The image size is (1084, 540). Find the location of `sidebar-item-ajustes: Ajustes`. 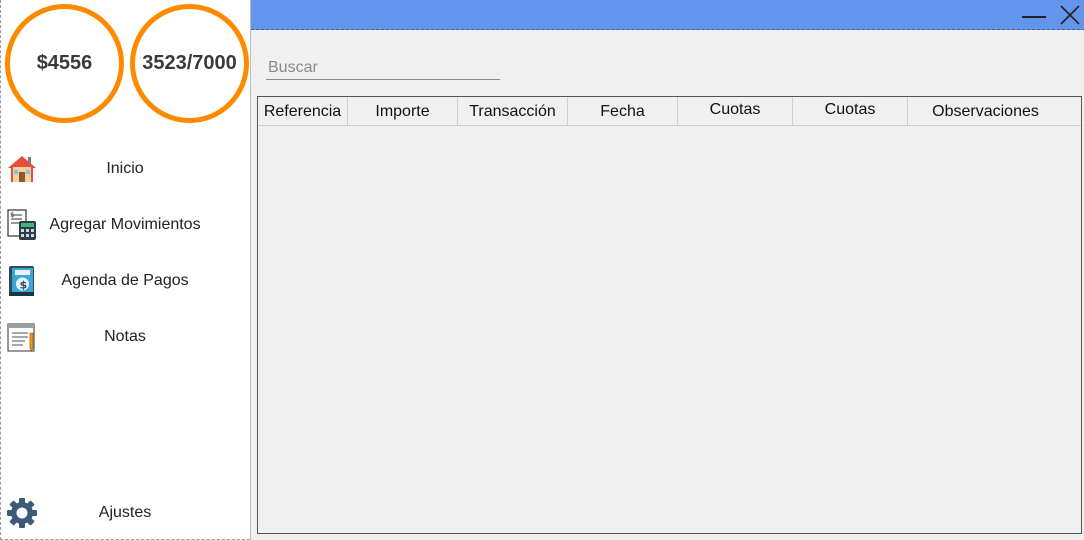

sidebar-item-ajustes: Ajustes is located at coordinates (125, 513).